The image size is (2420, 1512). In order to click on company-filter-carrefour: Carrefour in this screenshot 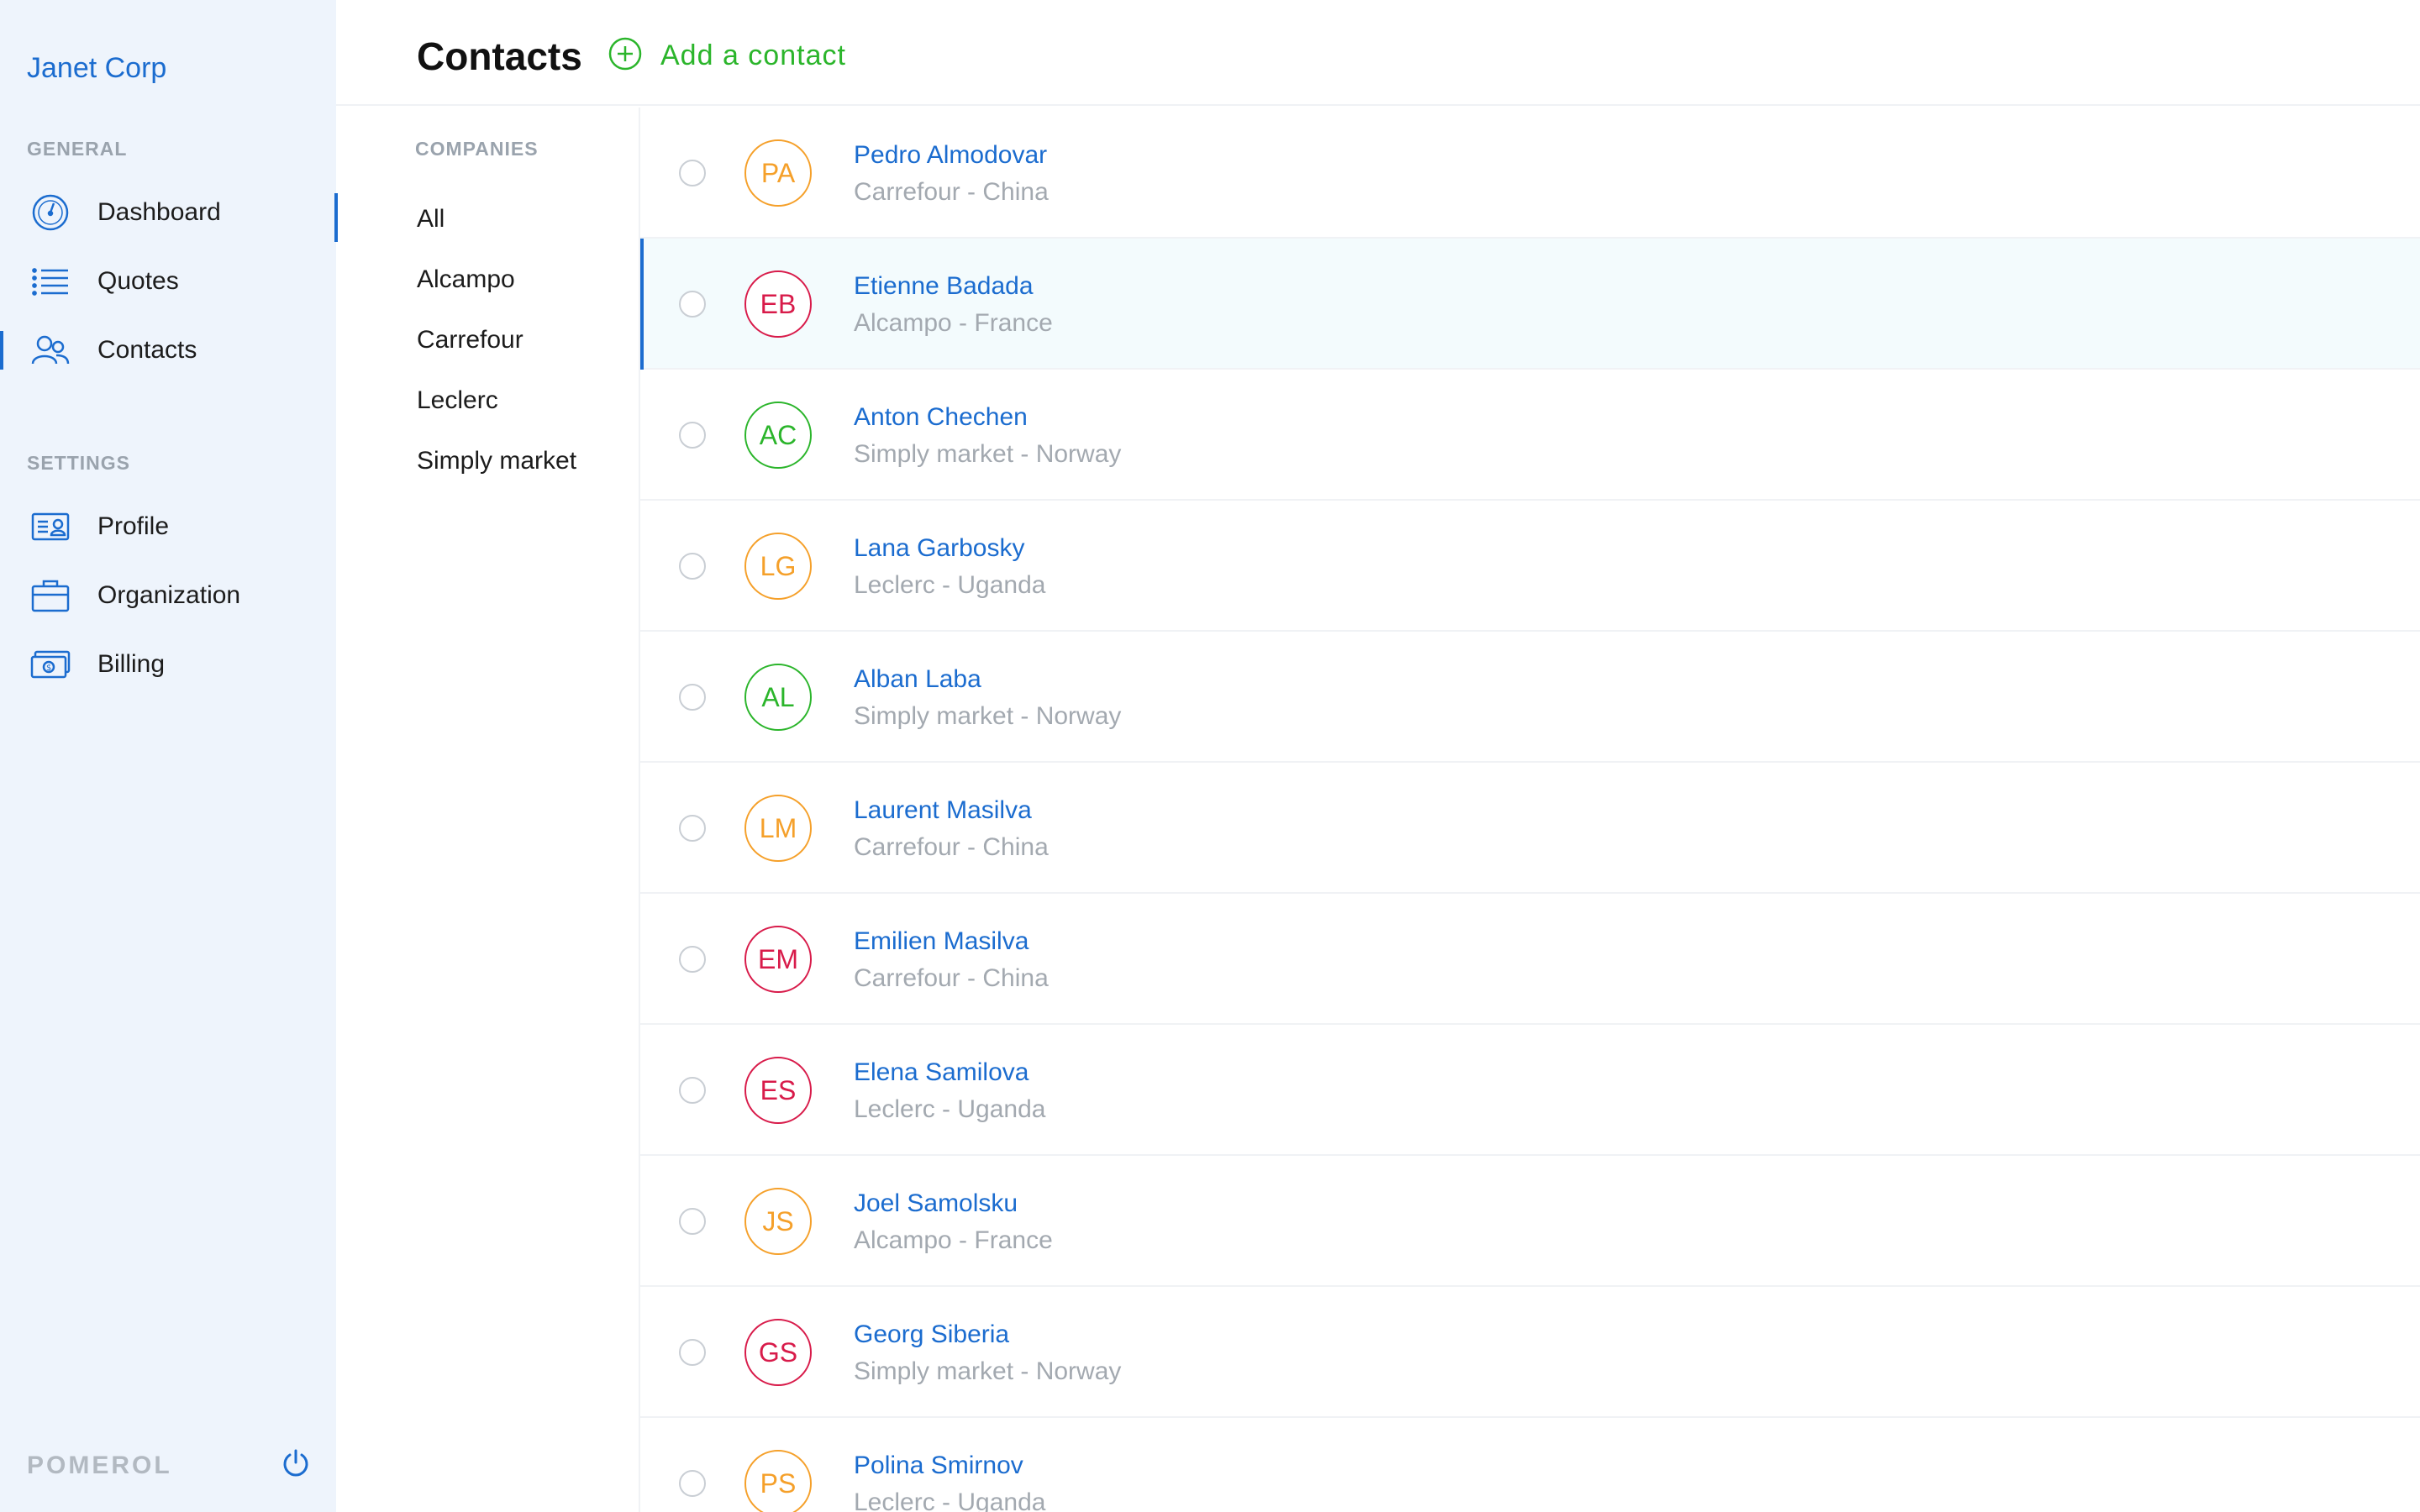, I will do `click(470, 340)`.